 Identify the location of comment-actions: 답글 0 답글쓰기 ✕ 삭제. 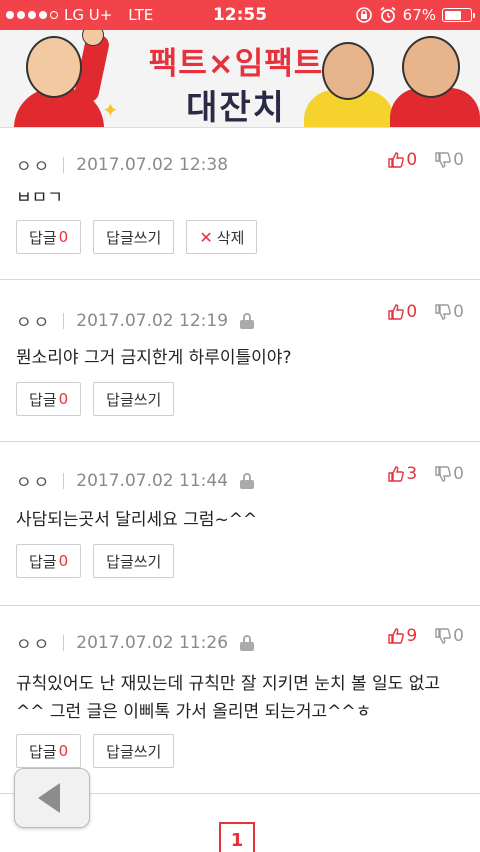
(137, 237).